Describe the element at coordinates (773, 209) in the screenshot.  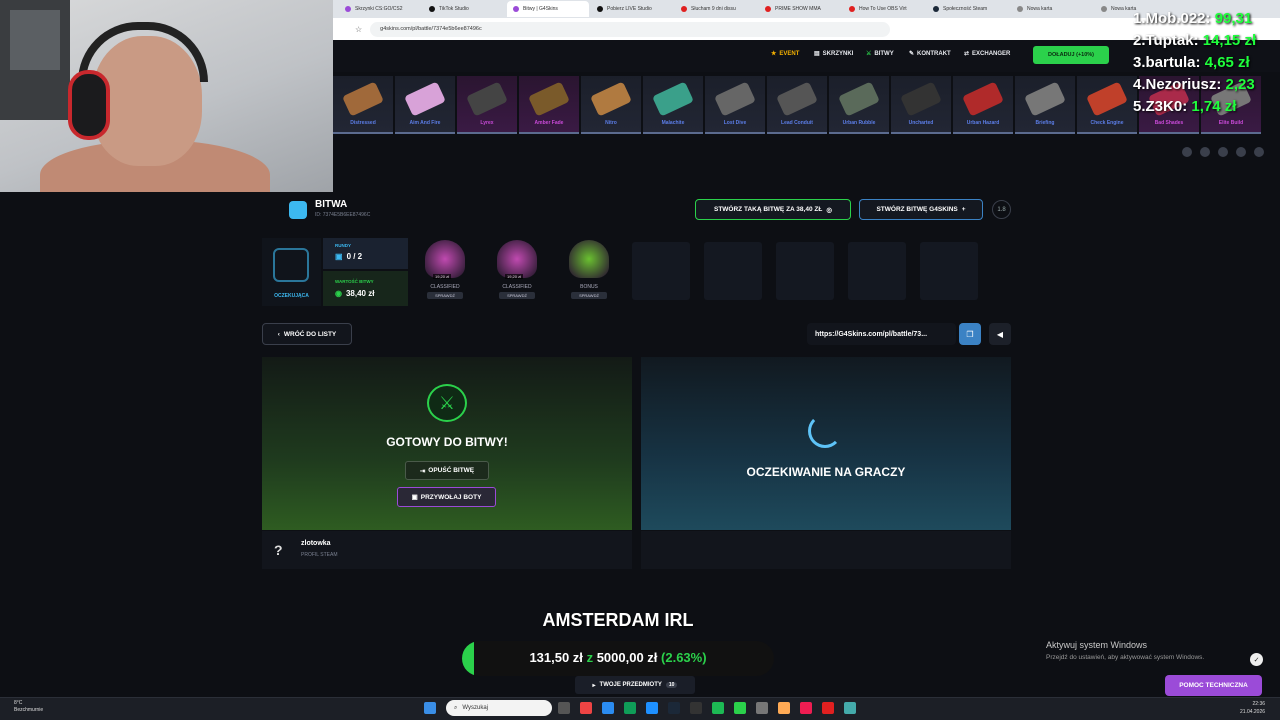
I see `create-same-battle-button: STWÓRZ TAKĄ BITWĘ ZA 38,40 ZŁ ◎` at that location.